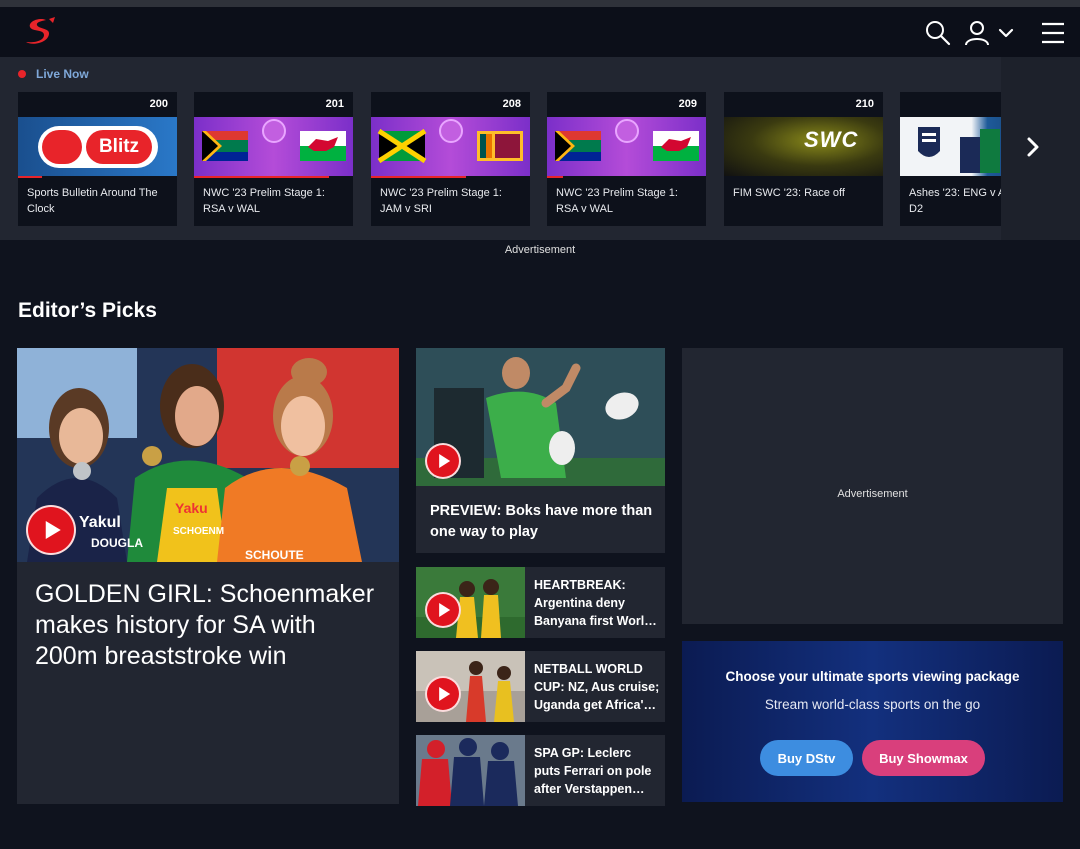 This screenshot has height=849, width=1080. What do you see at coordinates (511, 104) in the screenshot?
I see `channel-number: 208` at bounding box center [511, 104].